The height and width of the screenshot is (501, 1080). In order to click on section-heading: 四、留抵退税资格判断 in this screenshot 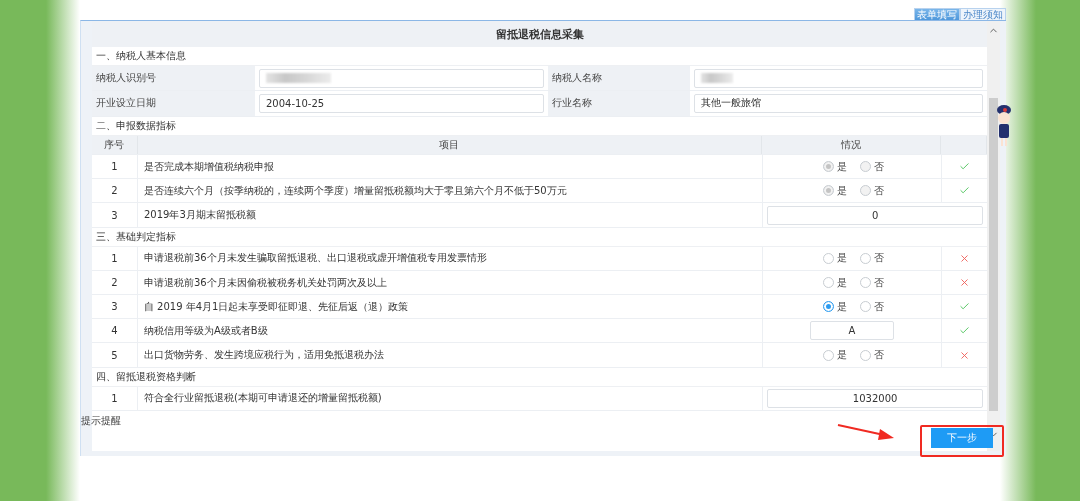, I will do `click(539, 377)`.